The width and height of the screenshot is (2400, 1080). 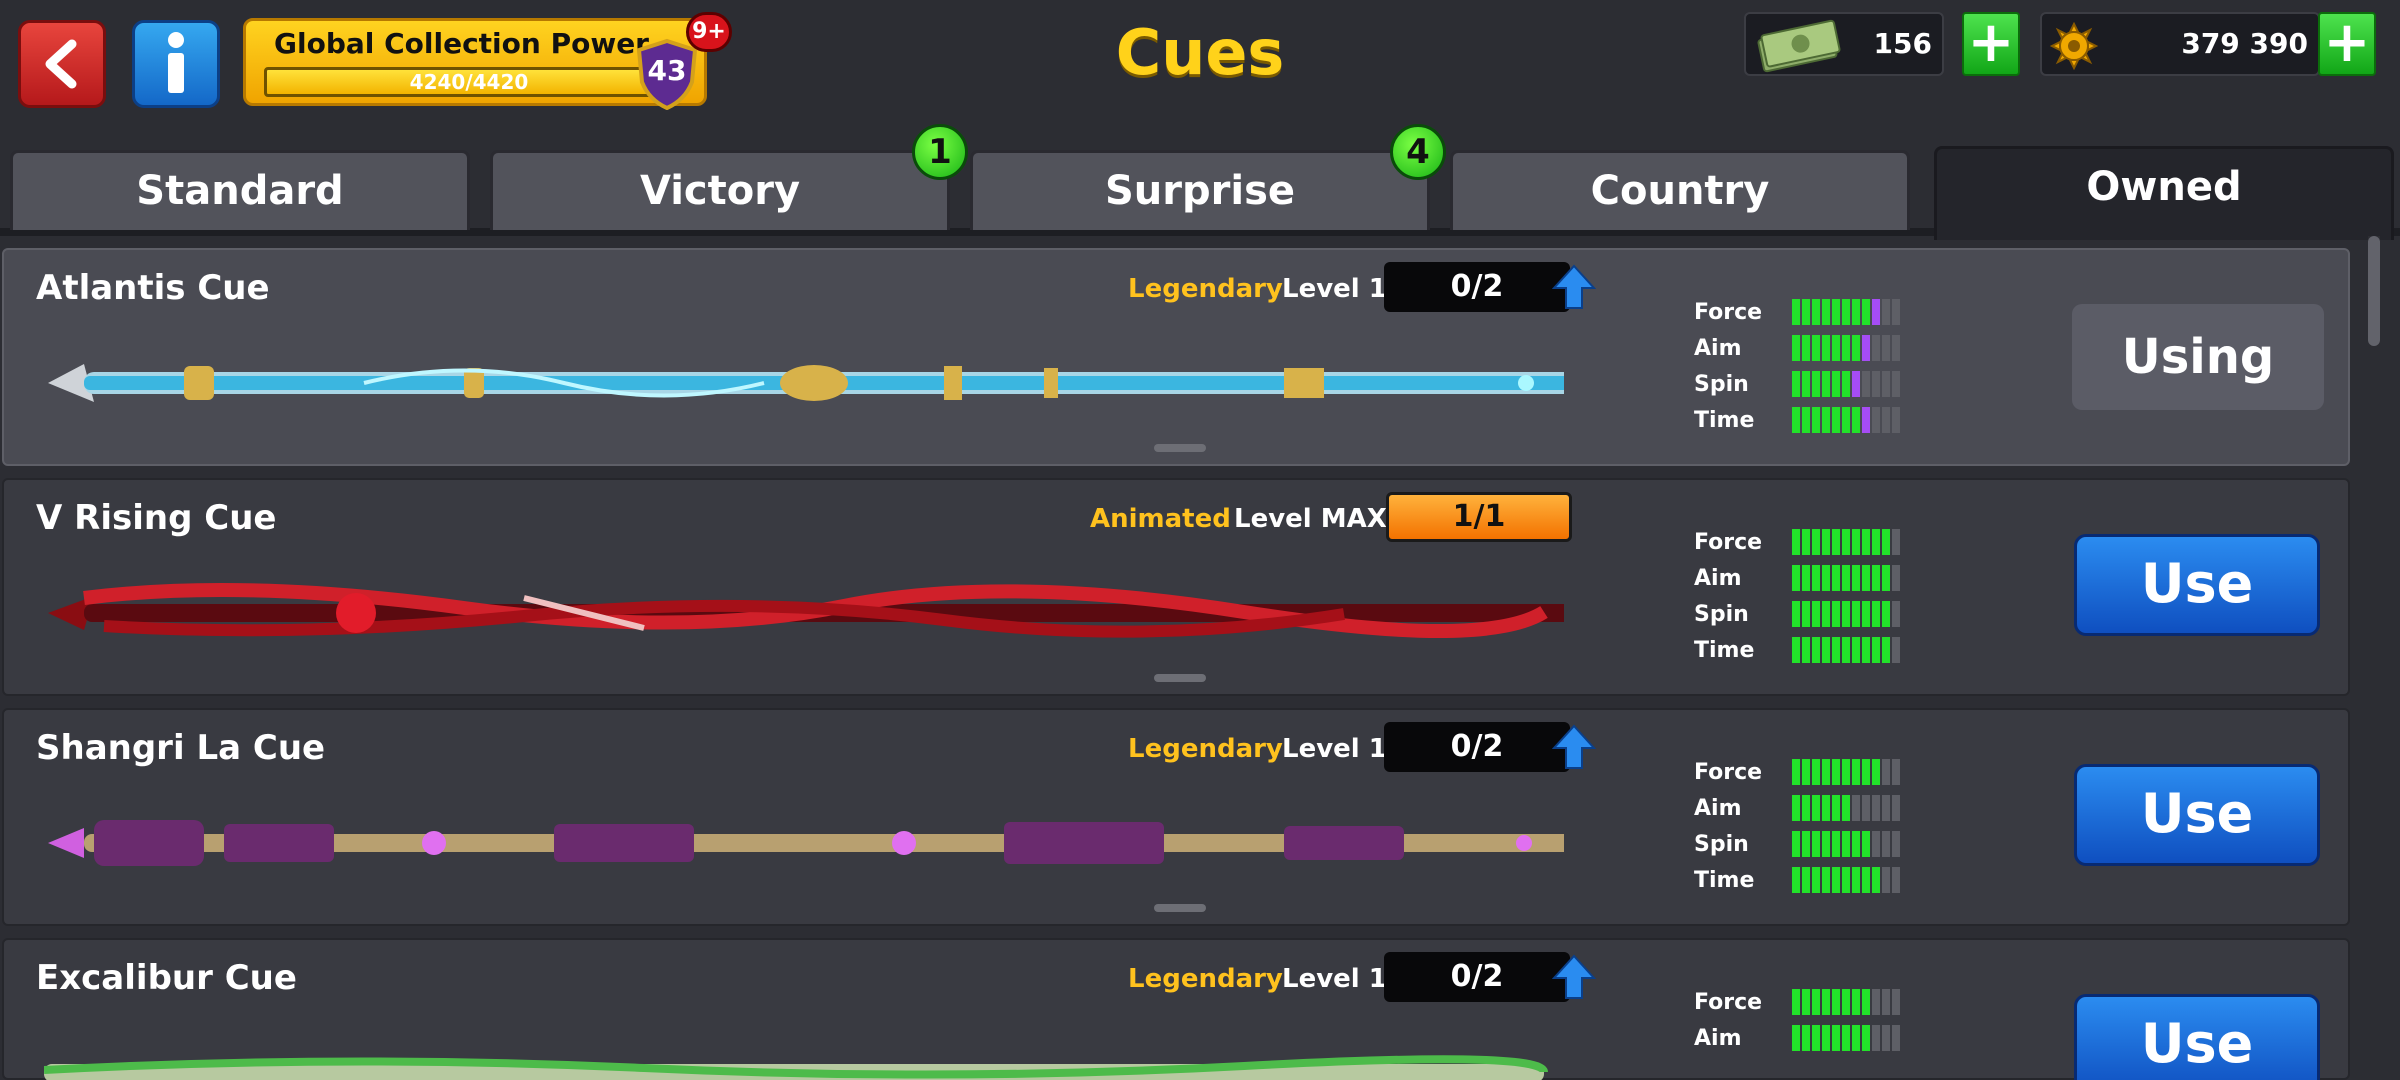 What do you see at coordinates (1718, 808) in the screenshot?
I see `stat-label: Aim` at bounding box center [1718, 808].